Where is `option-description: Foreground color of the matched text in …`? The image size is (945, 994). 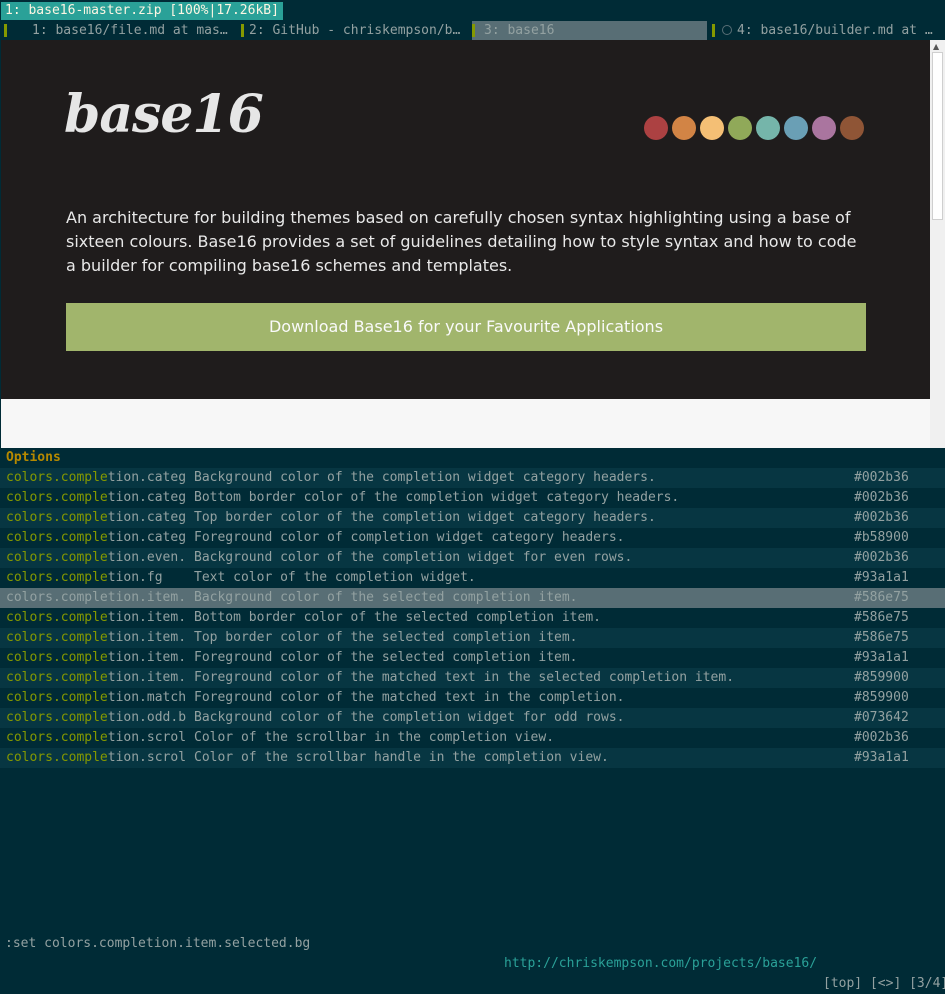 option-description: Foreground color of the matched text in … is located at coordinates (409, 697).